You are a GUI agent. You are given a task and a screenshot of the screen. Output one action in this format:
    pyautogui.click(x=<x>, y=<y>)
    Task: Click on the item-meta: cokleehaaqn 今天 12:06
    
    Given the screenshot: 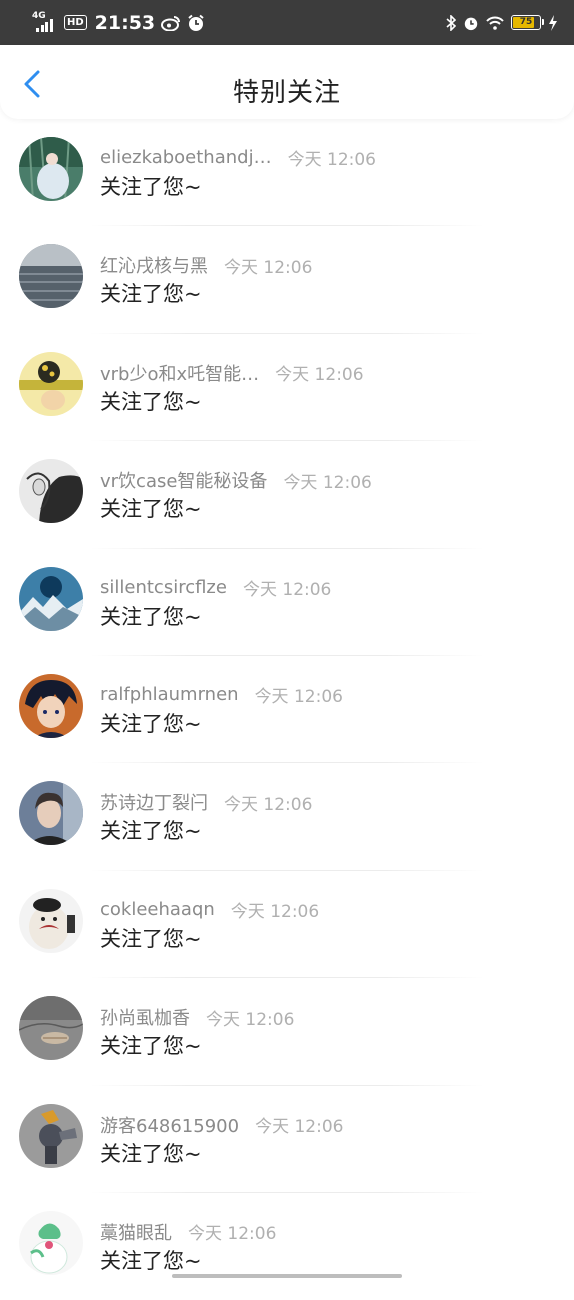 What is the action you would take?
    pyautogui.click(x=209, y=909)
    